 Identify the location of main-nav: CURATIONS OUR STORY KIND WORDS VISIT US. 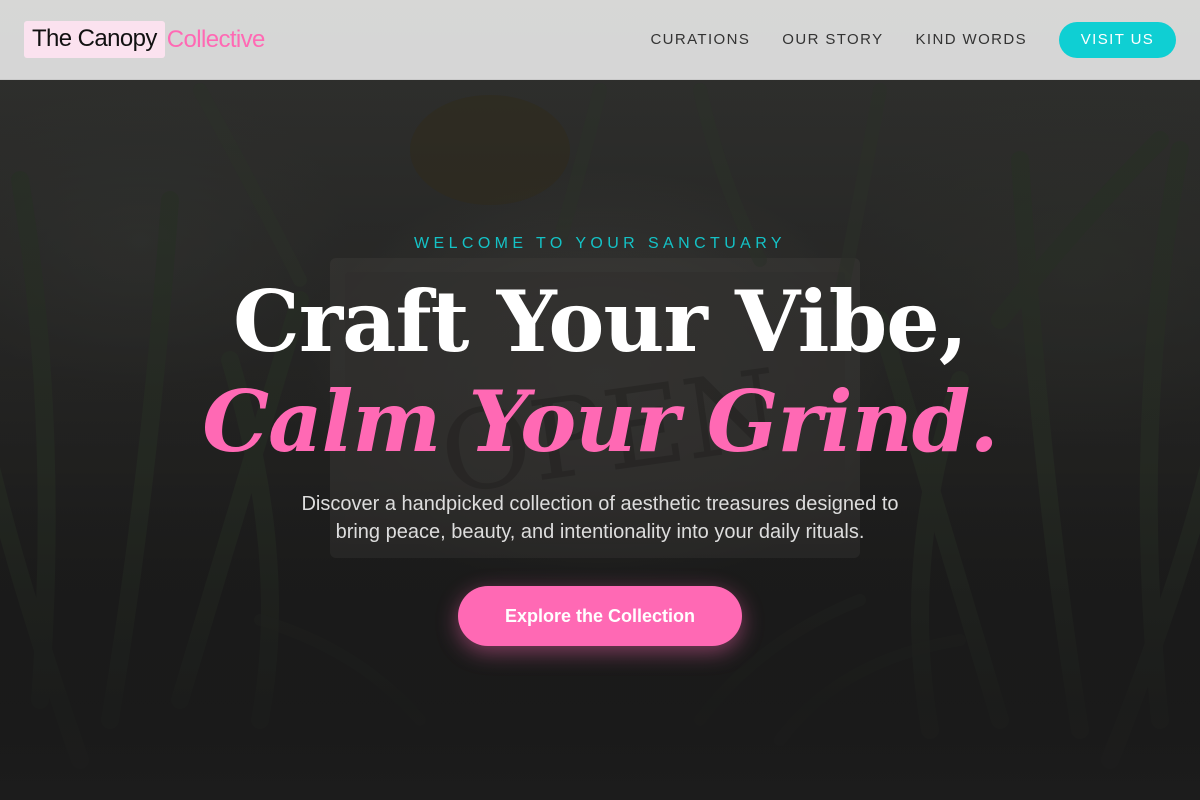
(913, 39).